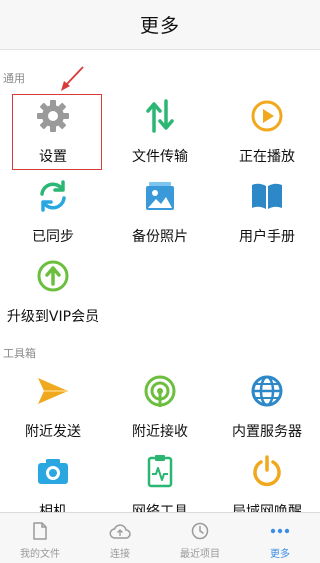 This screenshot has height=563, width=320. Describe the element at coordinates (267, 196) in the screenshot. I see `book-icon` at that location.